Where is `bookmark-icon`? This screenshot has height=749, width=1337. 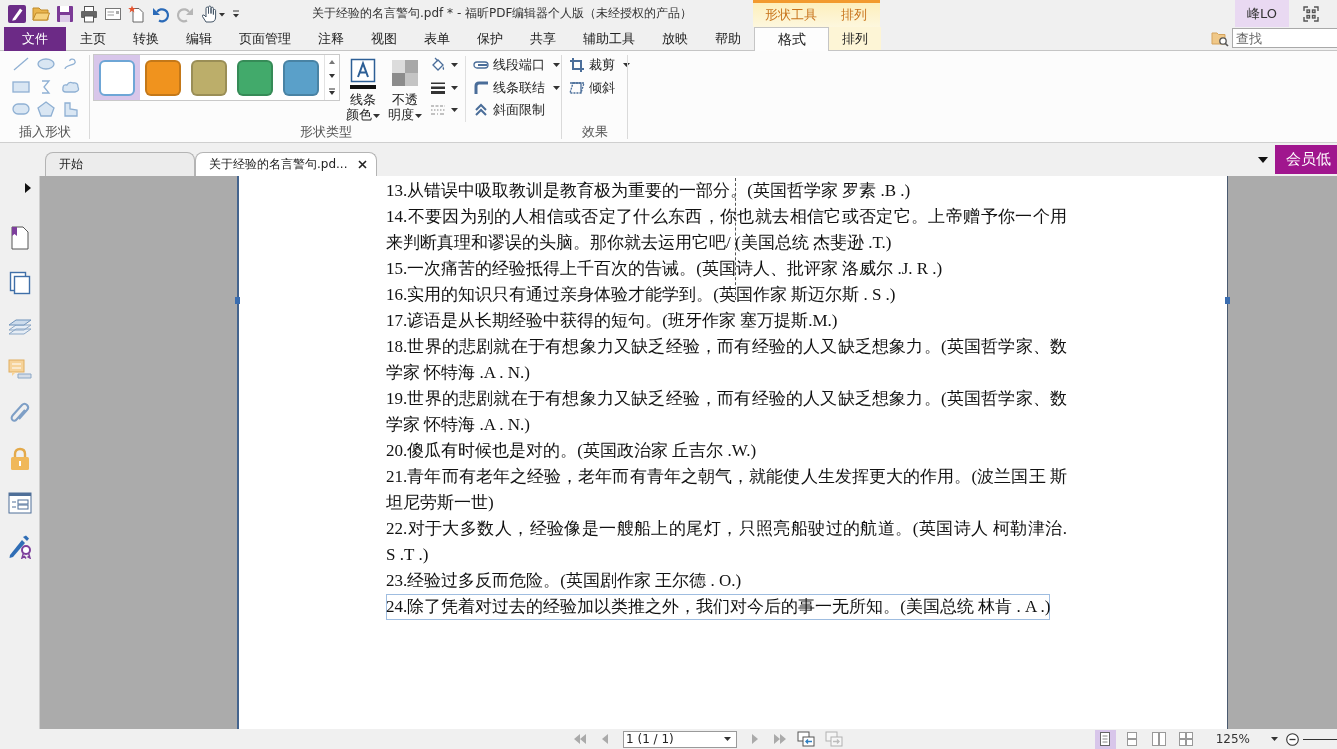
bookmark-icon is located at coordinates (19, 238).